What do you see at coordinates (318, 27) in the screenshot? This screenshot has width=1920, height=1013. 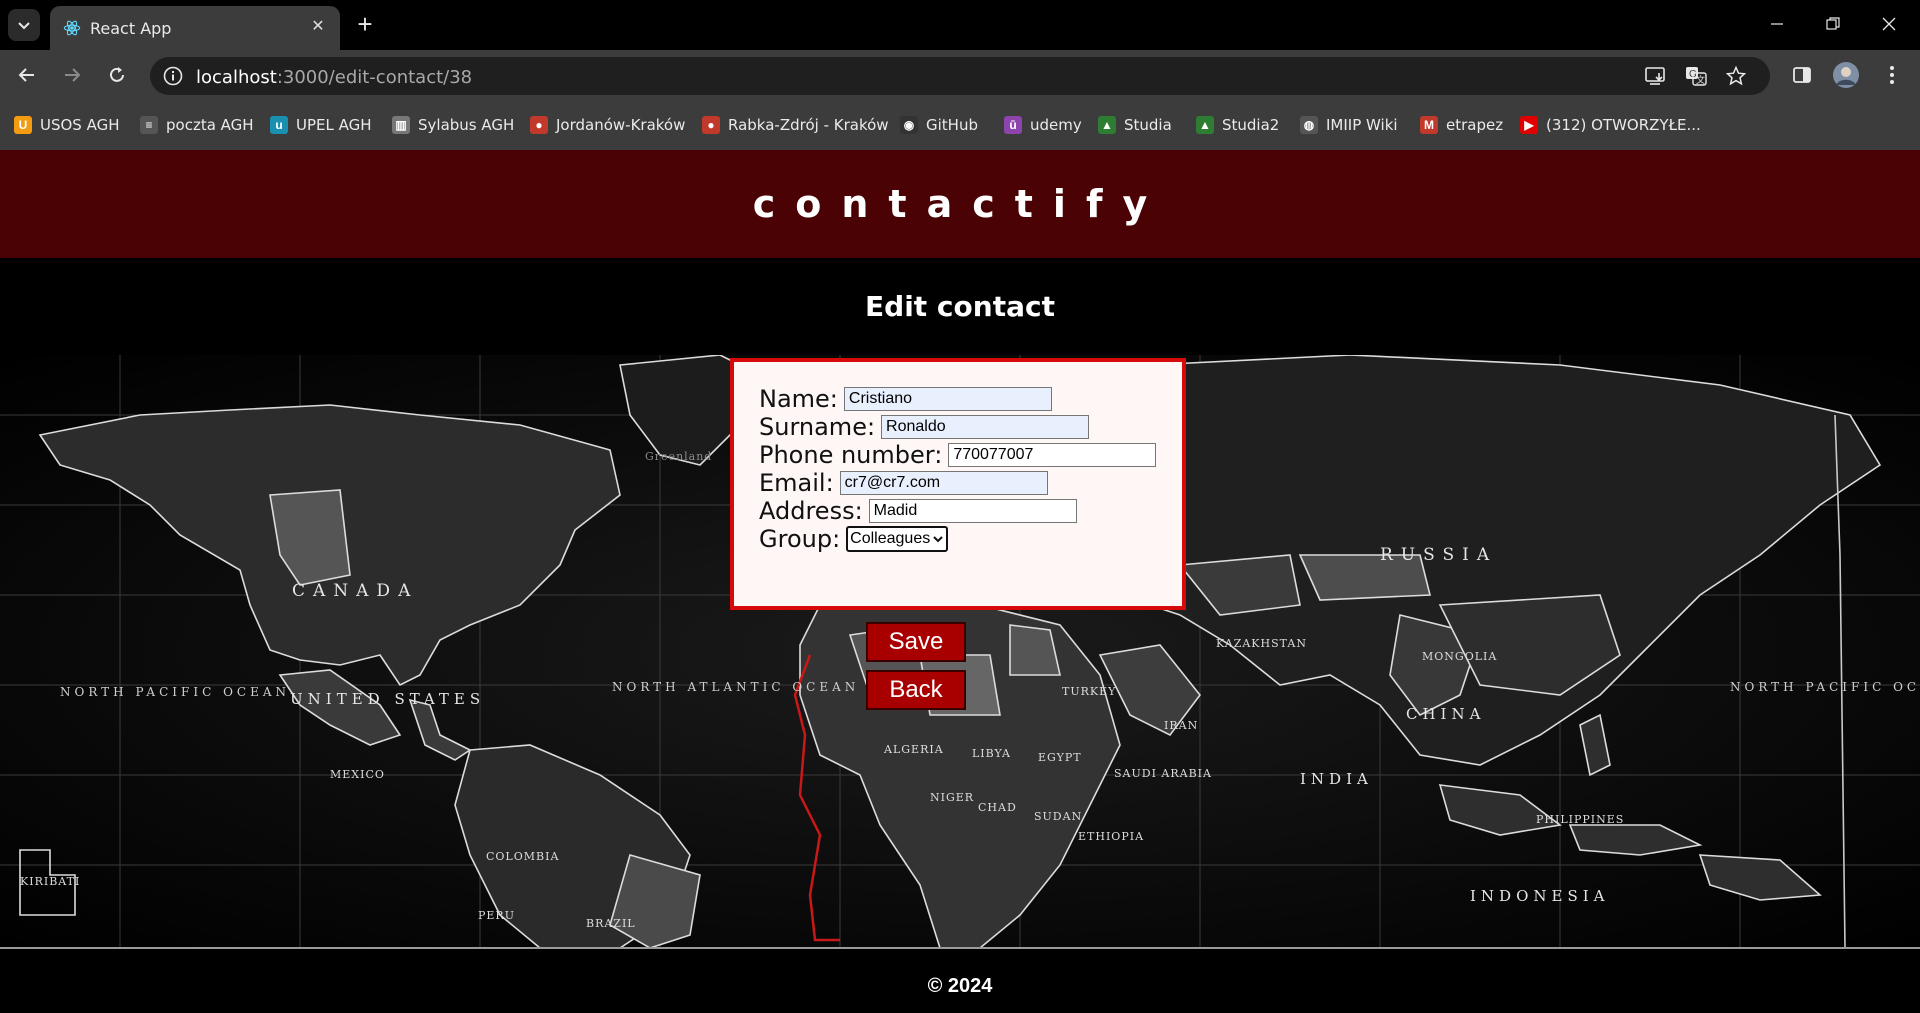 I see `tab-close-icon: ✕` at bounding box center [318, 27].